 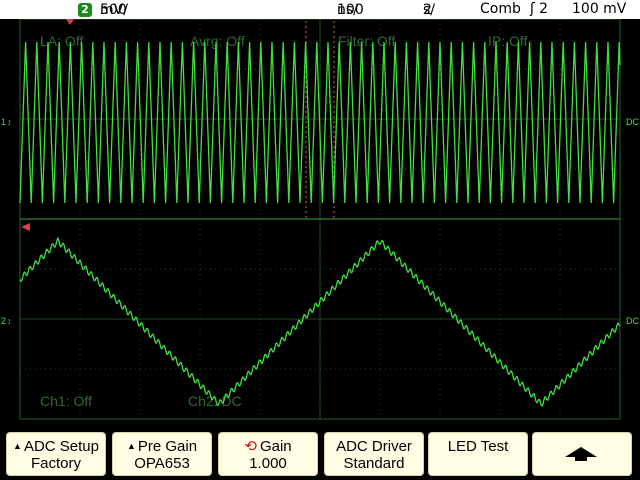 I want to click on svg-text: 2, so click(x=3, y=321).